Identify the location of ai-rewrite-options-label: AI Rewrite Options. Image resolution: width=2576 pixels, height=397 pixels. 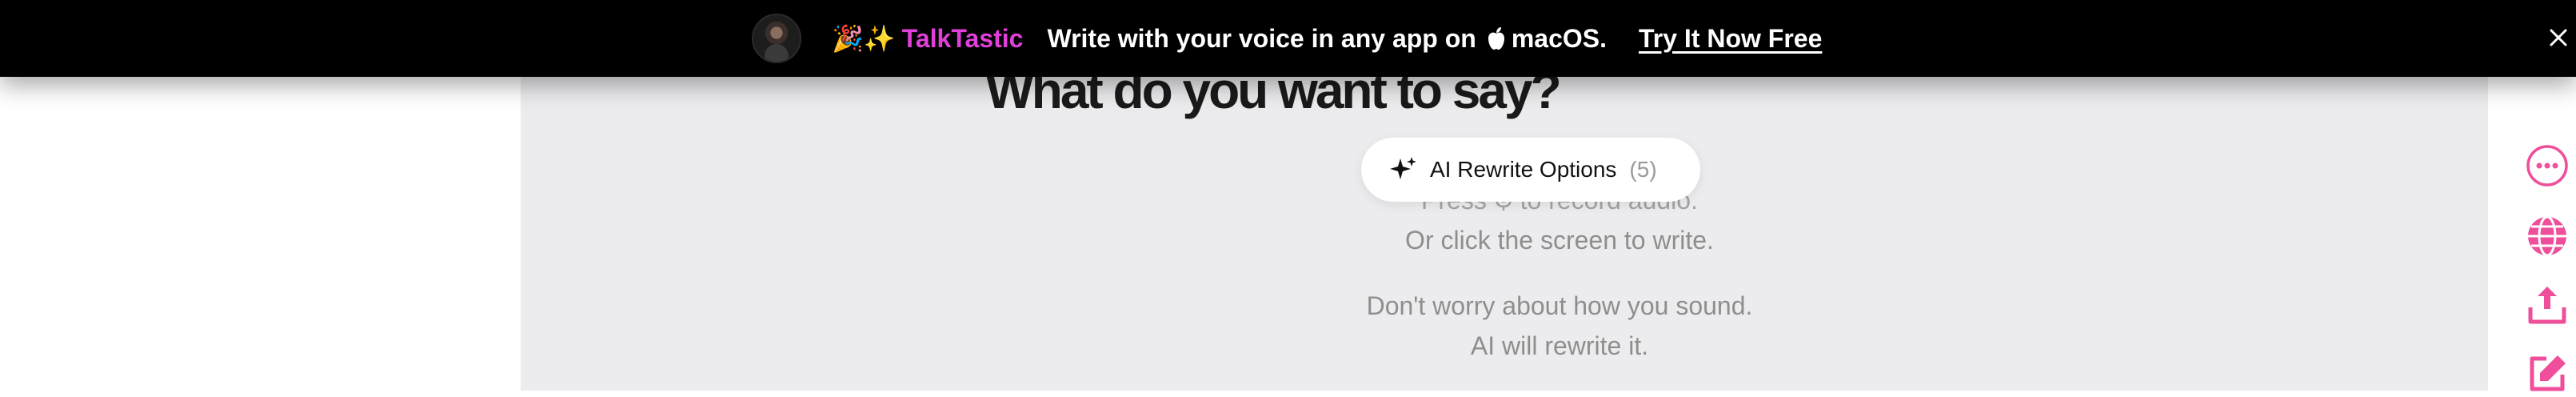
(1524, 169).